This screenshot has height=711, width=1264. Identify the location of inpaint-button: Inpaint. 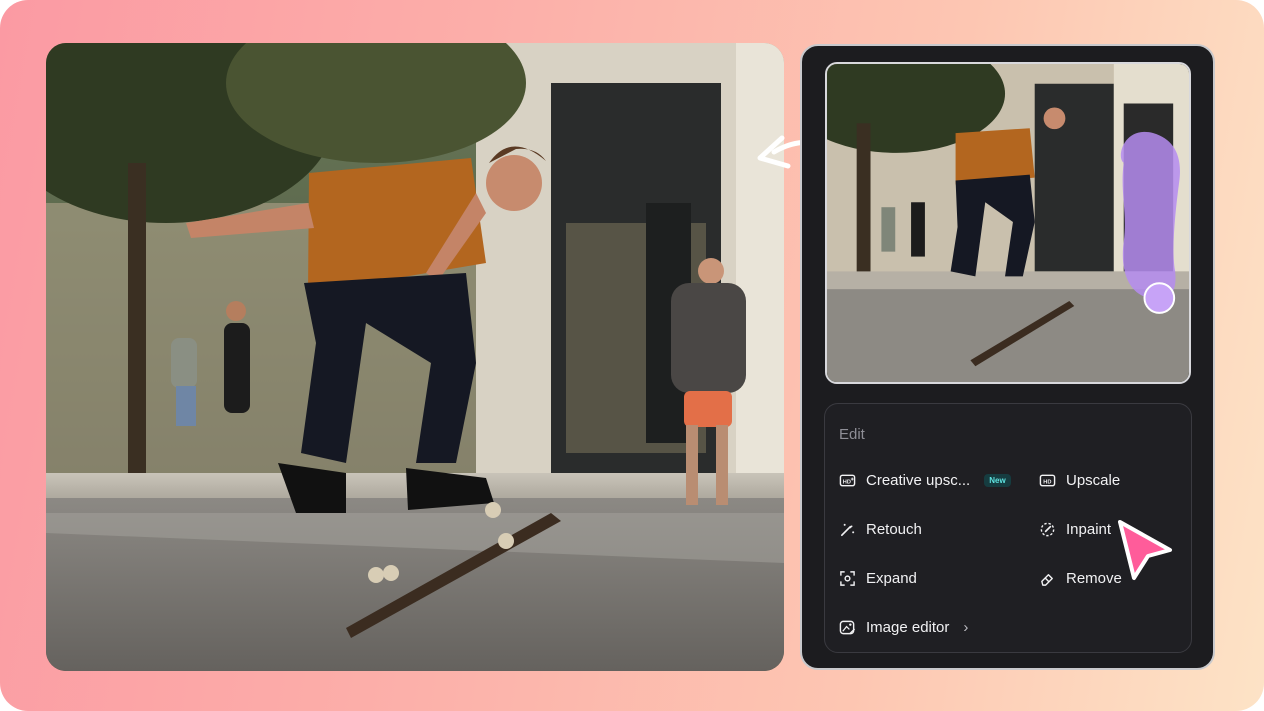
(1075, 529).